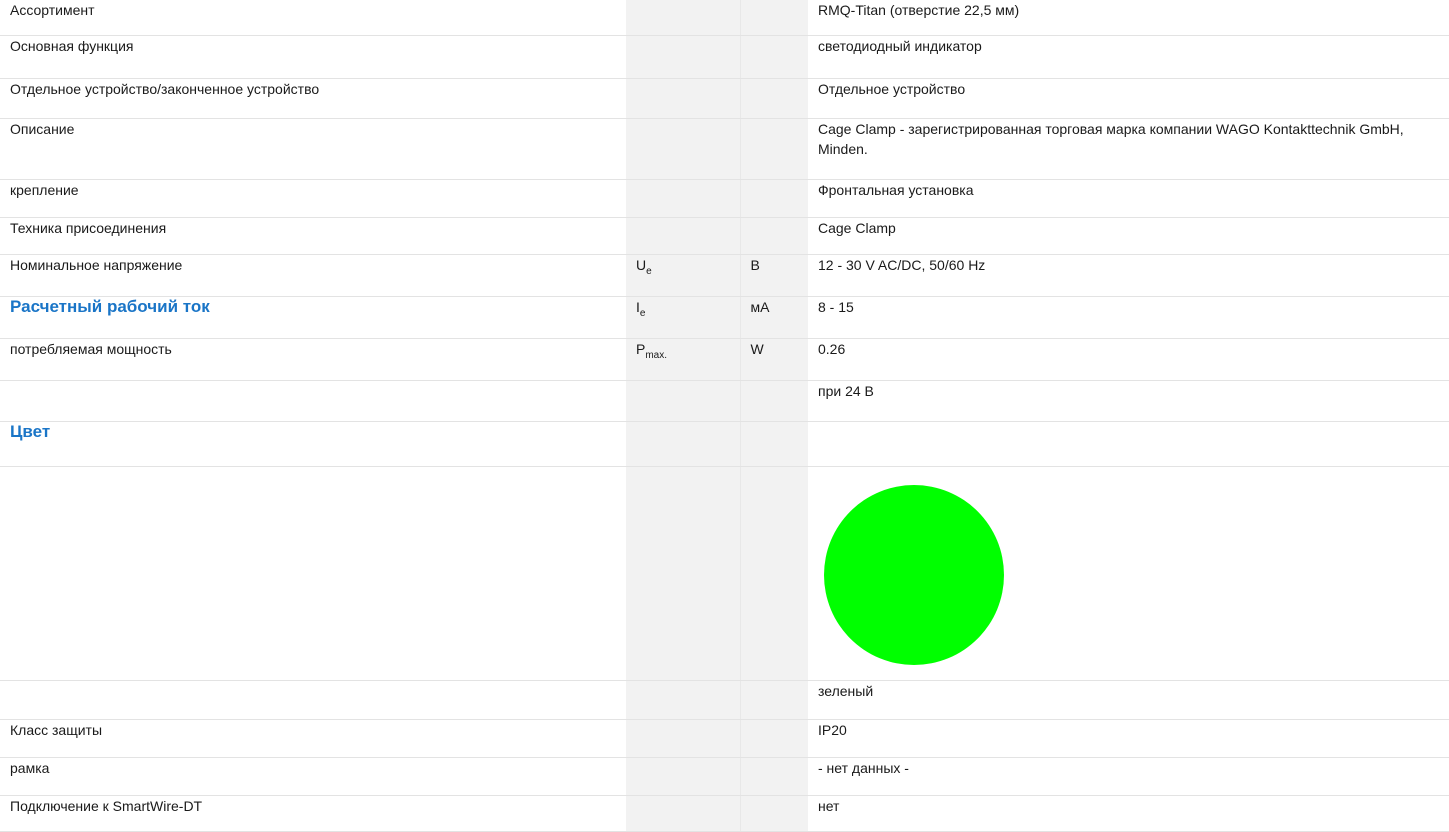  What do you see at coordinates (683, 359) in the screenshot?
I see `spec-symbol: Pmax.` at bounding box center [683, 359].